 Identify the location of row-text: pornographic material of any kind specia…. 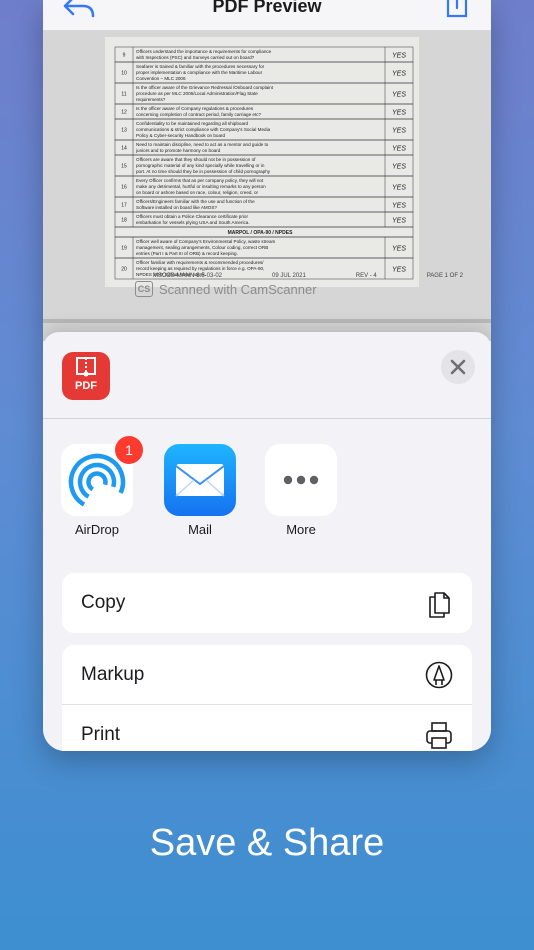
(200, 165).